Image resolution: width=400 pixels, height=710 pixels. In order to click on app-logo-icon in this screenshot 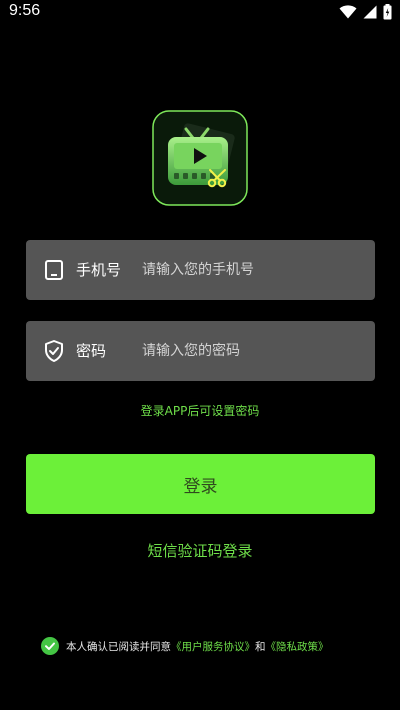, I will do `click(200, 158)`.